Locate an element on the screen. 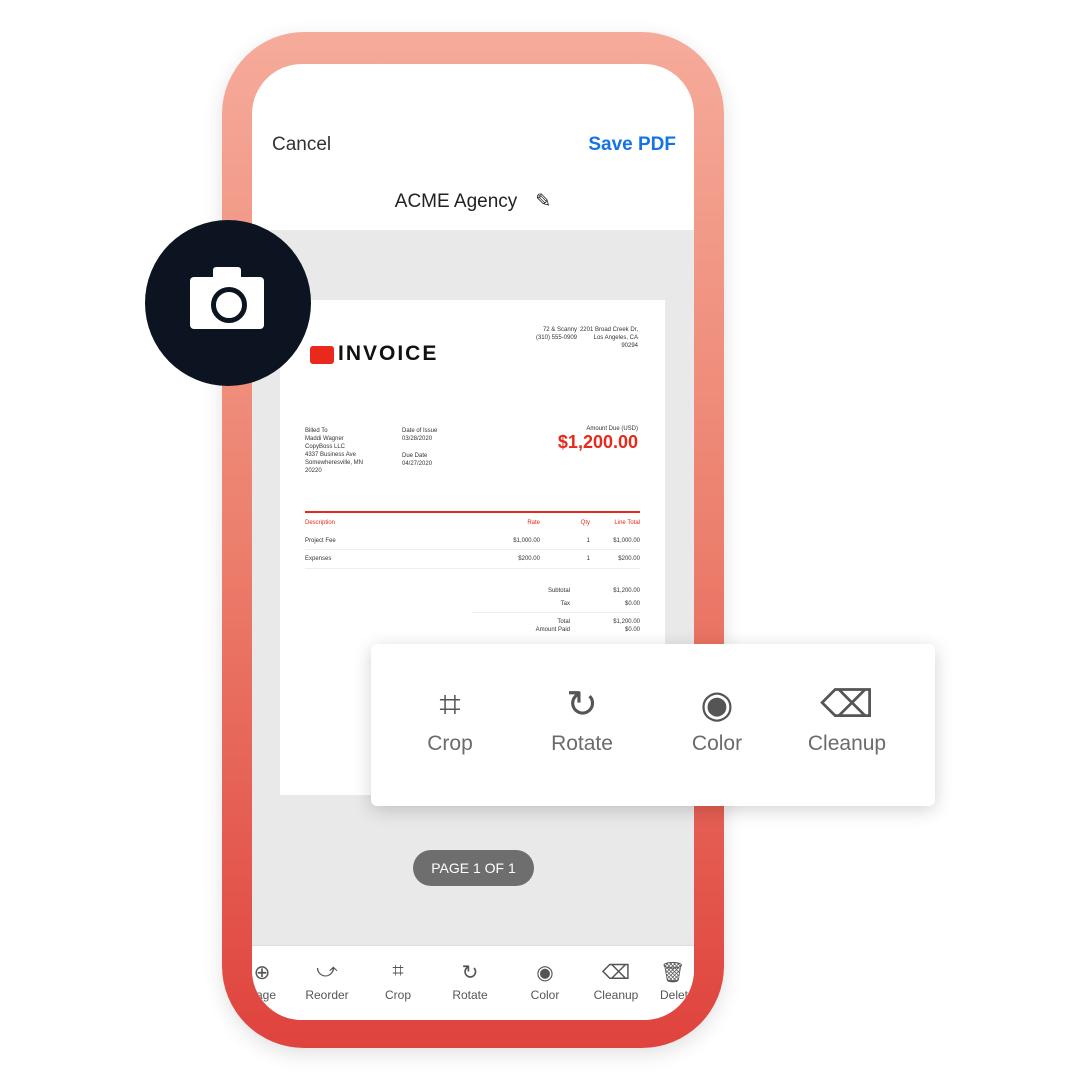 The image size is (1080, 1080). col-rate: Rate is located at coordinates (533, 523).